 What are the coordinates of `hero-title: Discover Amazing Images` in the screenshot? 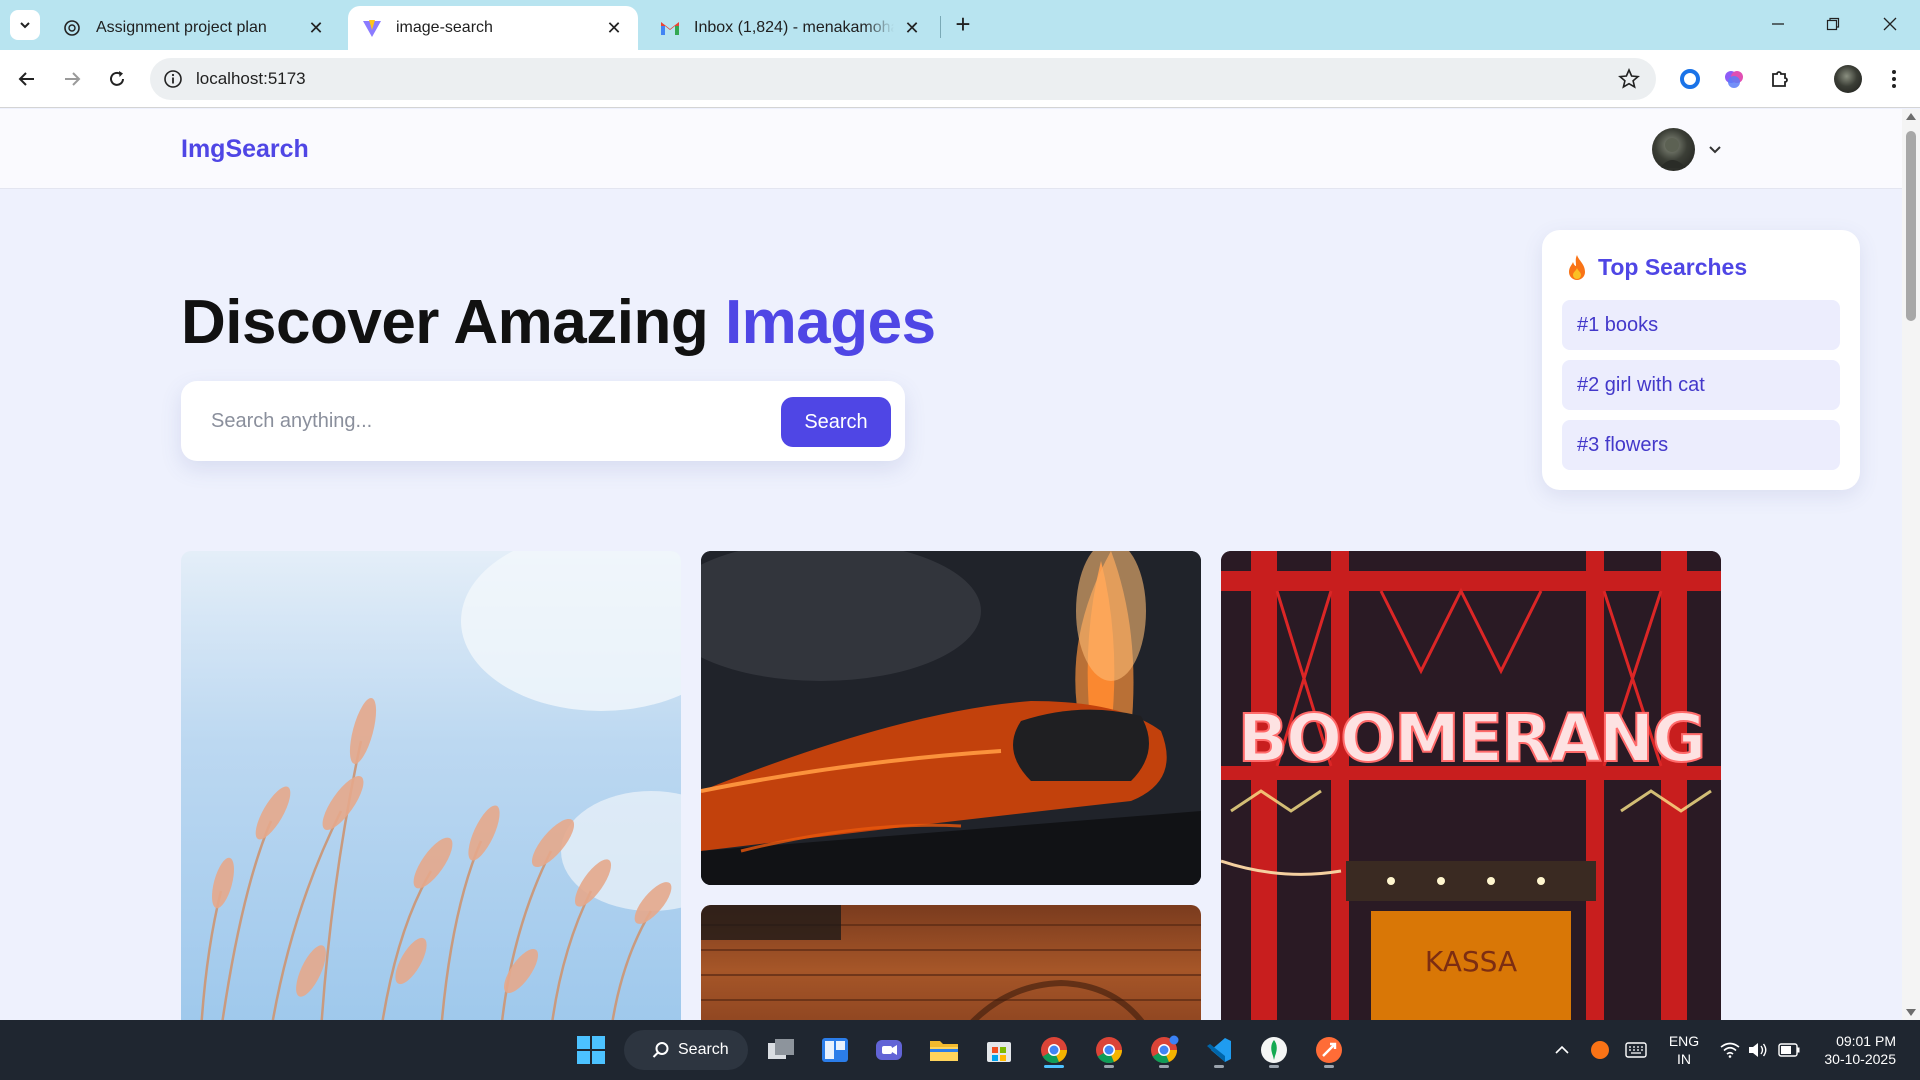 It's located at (558, 322).